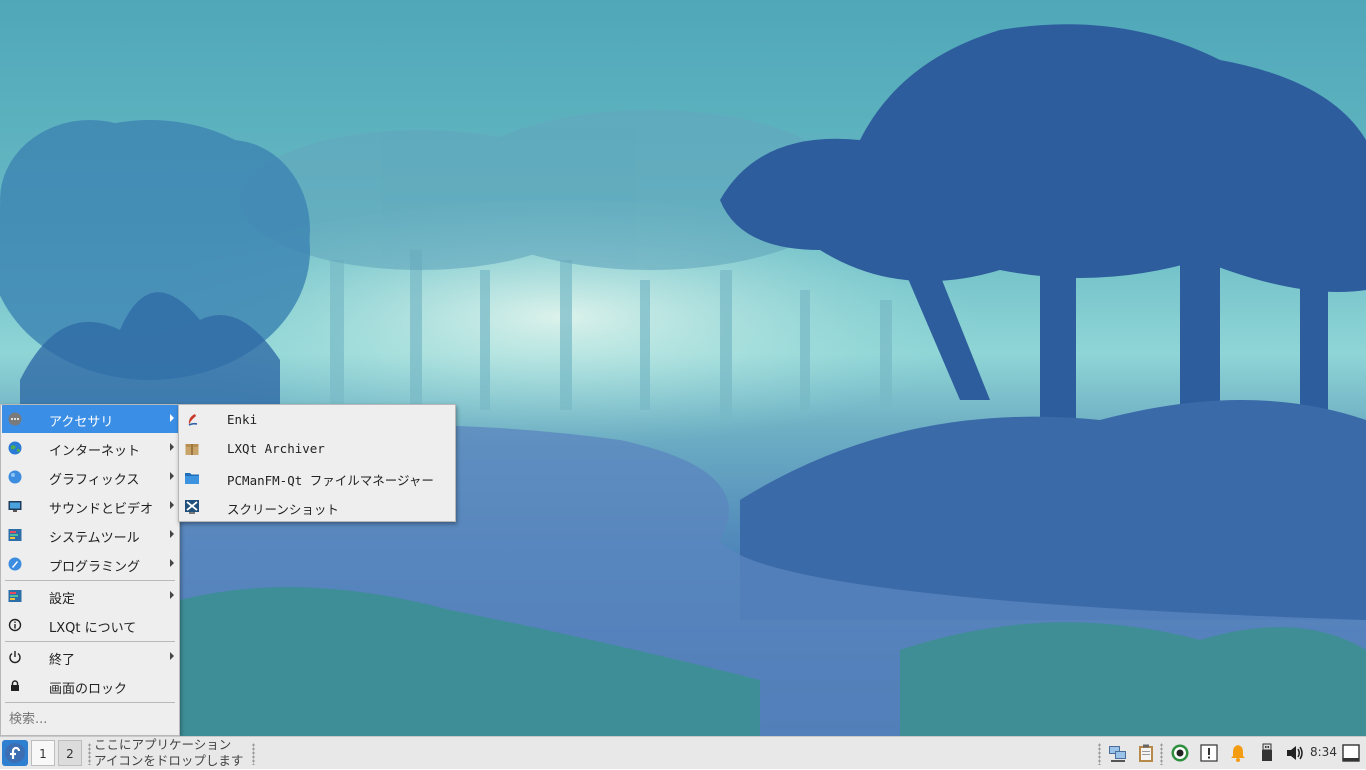 The image size is (1366, 770). What do you see at coordinates (683, 752) in the screenshot?
I see `taskbar: 1 2 ここにアプリケーション アイコンをドロップします 8:34` at bounding box center [683, 752].